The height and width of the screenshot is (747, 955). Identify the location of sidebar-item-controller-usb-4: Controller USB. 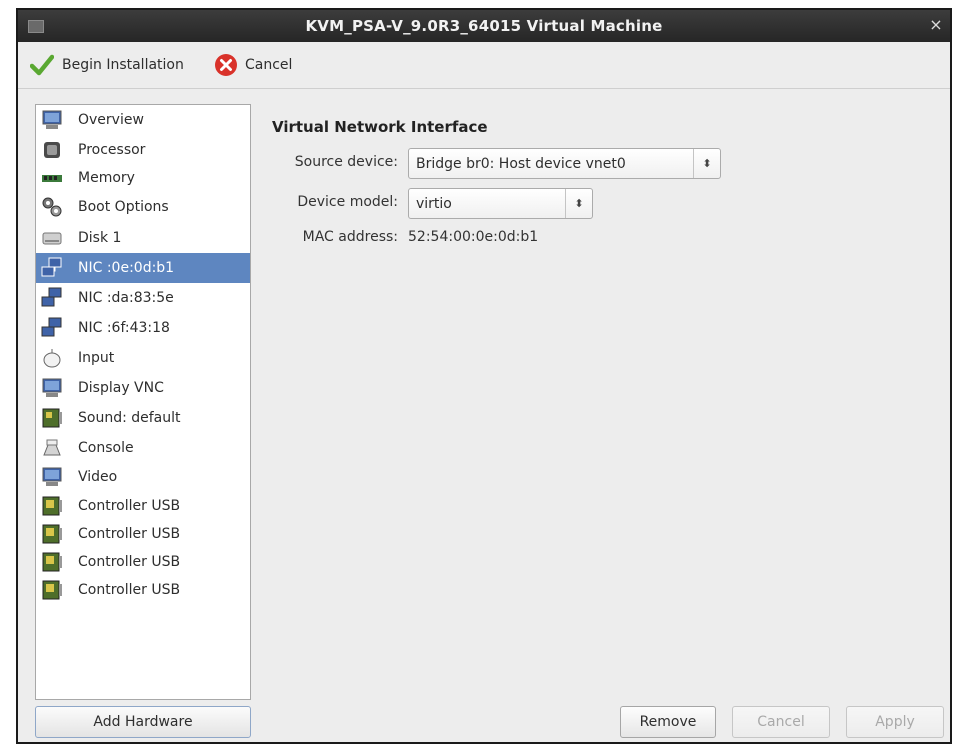
(143, 590).